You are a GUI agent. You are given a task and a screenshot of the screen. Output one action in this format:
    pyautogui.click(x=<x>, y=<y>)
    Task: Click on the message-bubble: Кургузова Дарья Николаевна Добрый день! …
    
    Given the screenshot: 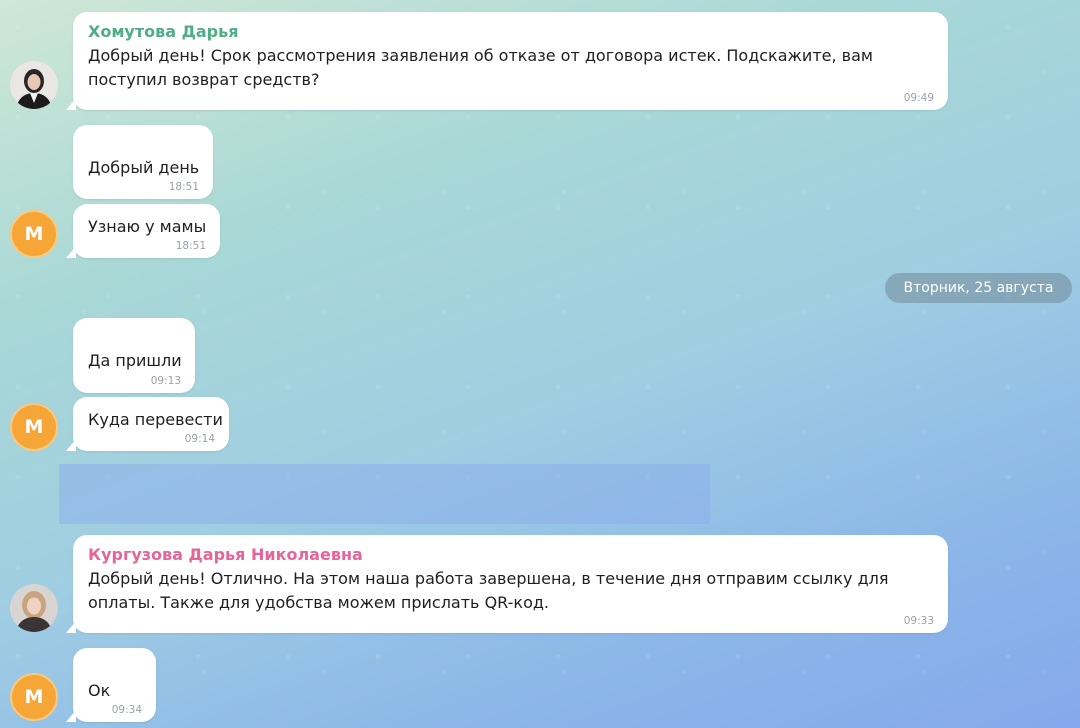 What is the action you would take?
    pyautogui.click(x=507, y=584)
    